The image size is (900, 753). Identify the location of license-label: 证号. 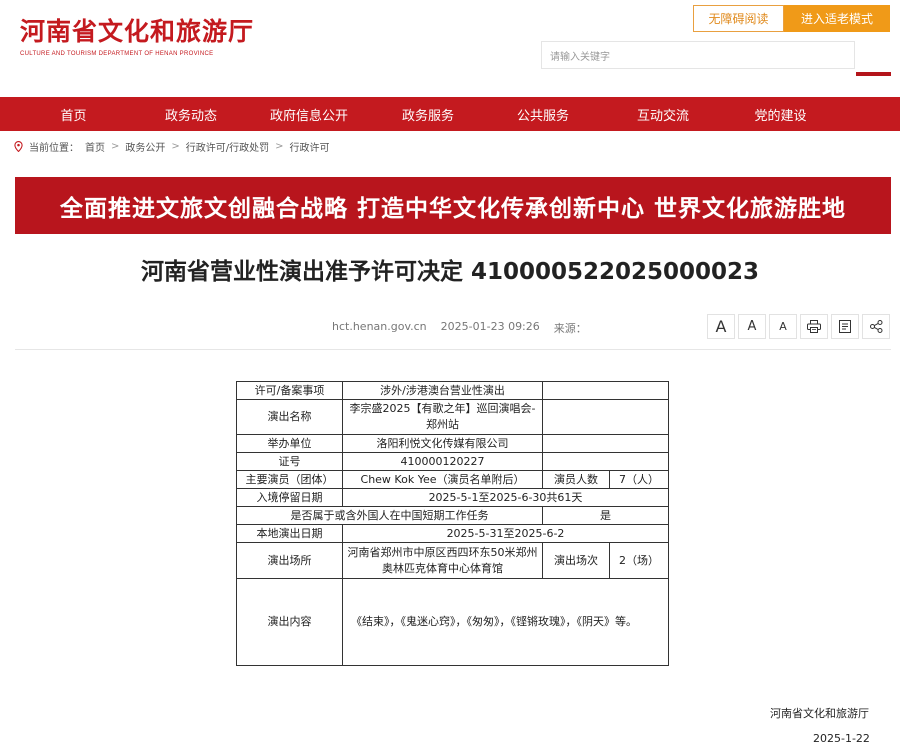
(289, 461).